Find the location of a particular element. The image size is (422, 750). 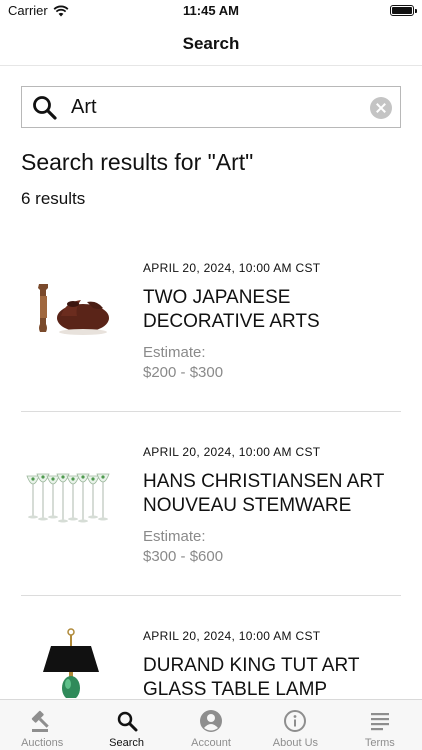

result-title: DURAND KING TUT ART GLASS TABLE LAMP is located at coordinates (268, 676).